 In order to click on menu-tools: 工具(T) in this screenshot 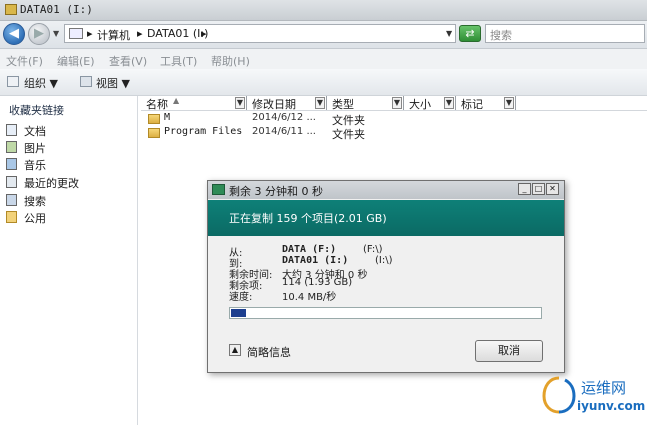, I will do `click(178, 61)`.